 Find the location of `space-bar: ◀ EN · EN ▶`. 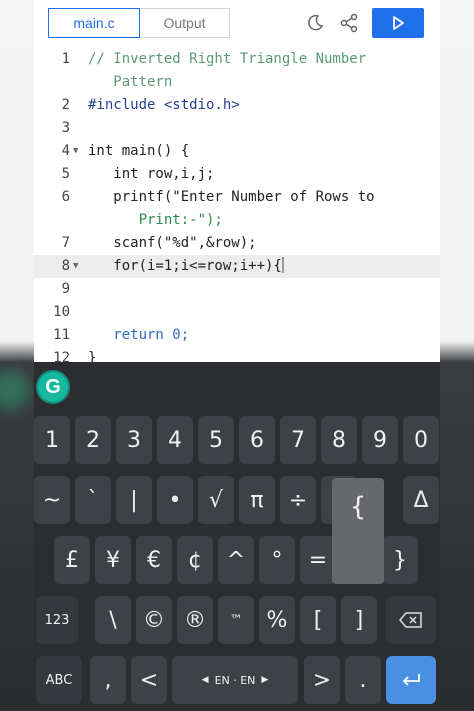

space-bar: ◀ EN · EN ▶ is located at coordinates (235, 680).